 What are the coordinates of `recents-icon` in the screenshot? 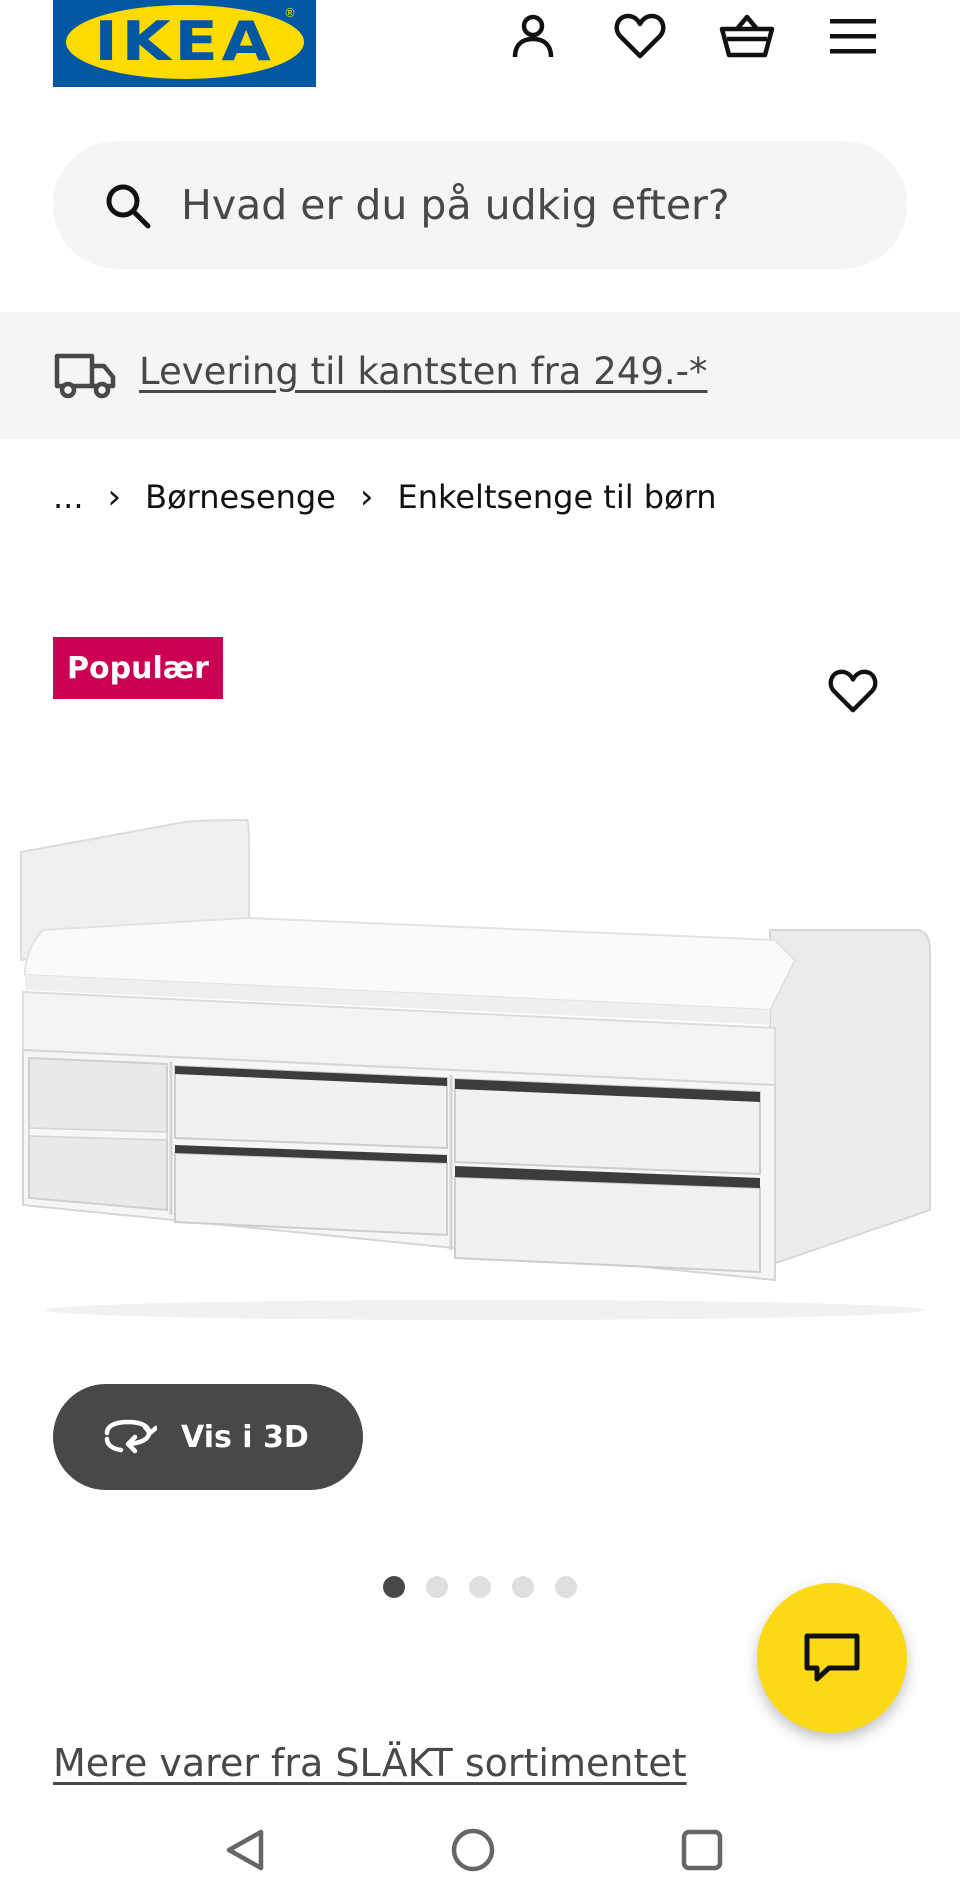 It's located at (702, 1850).